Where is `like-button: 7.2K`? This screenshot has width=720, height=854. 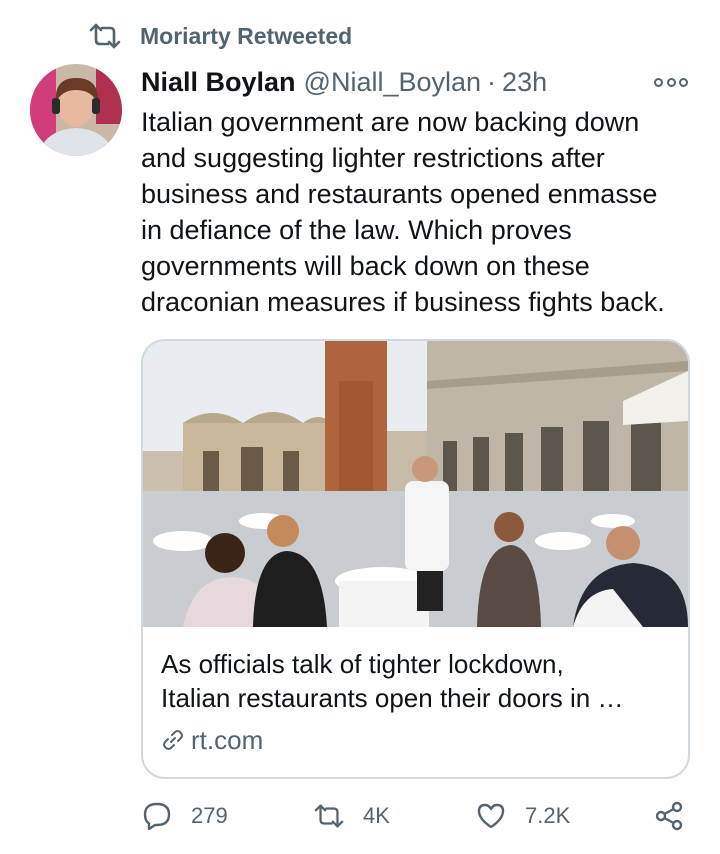 like-button: 7.2K is located at coordinates (522, 816).